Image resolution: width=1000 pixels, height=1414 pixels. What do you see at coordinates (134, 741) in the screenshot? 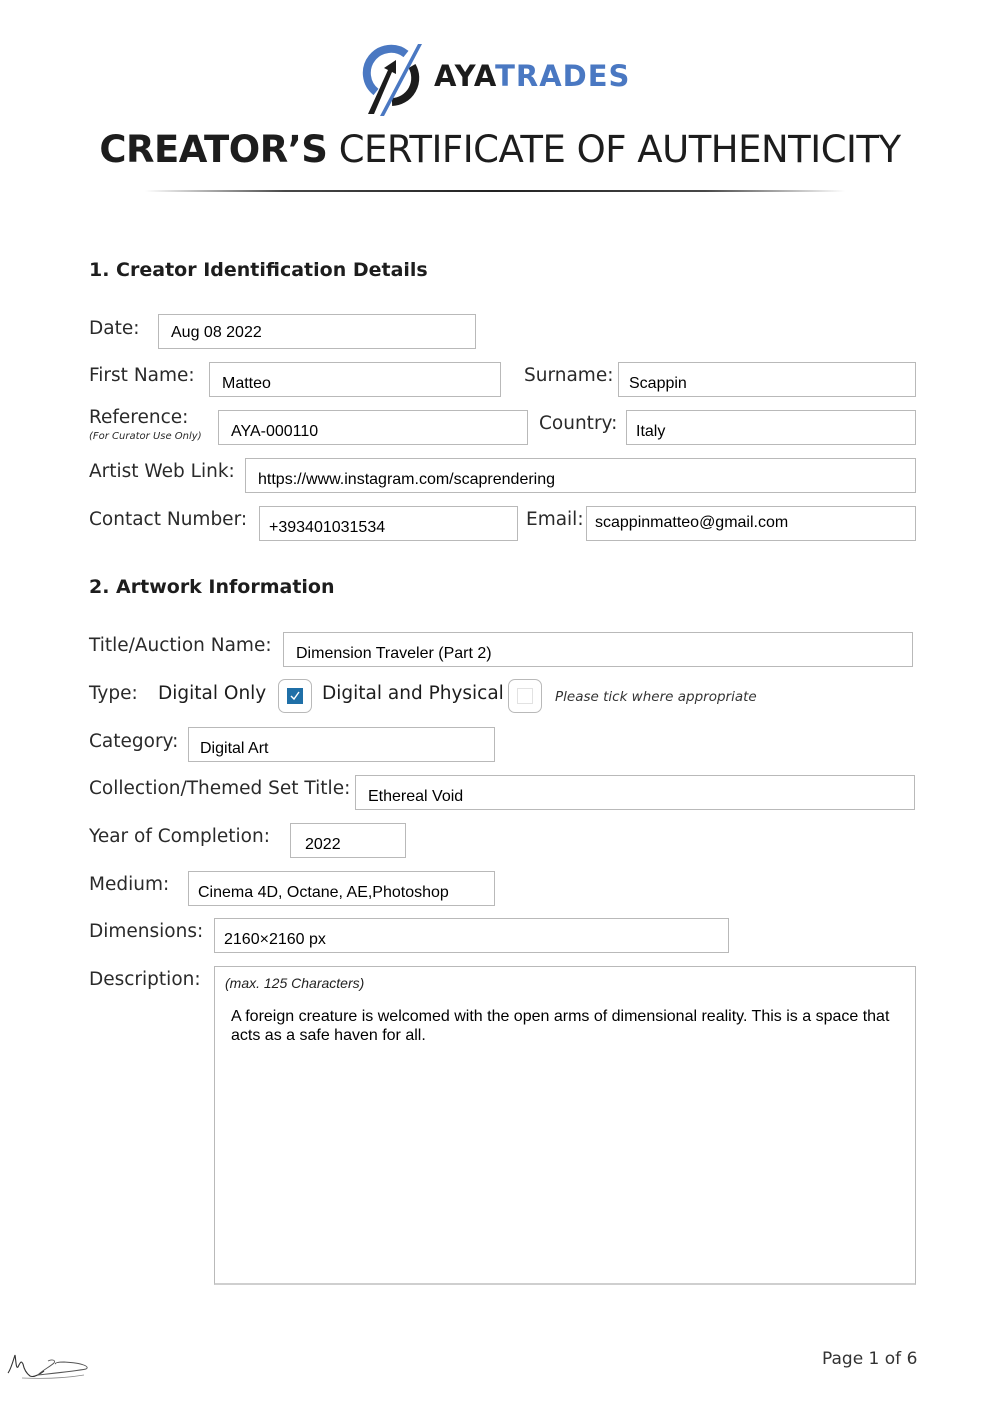
I see `category-label: Category:` at bounding box center [134, 741].